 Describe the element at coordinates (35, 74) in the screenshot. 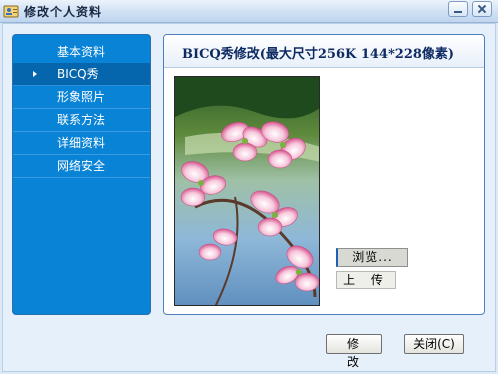

I see `arrow-right-icon` at that location.